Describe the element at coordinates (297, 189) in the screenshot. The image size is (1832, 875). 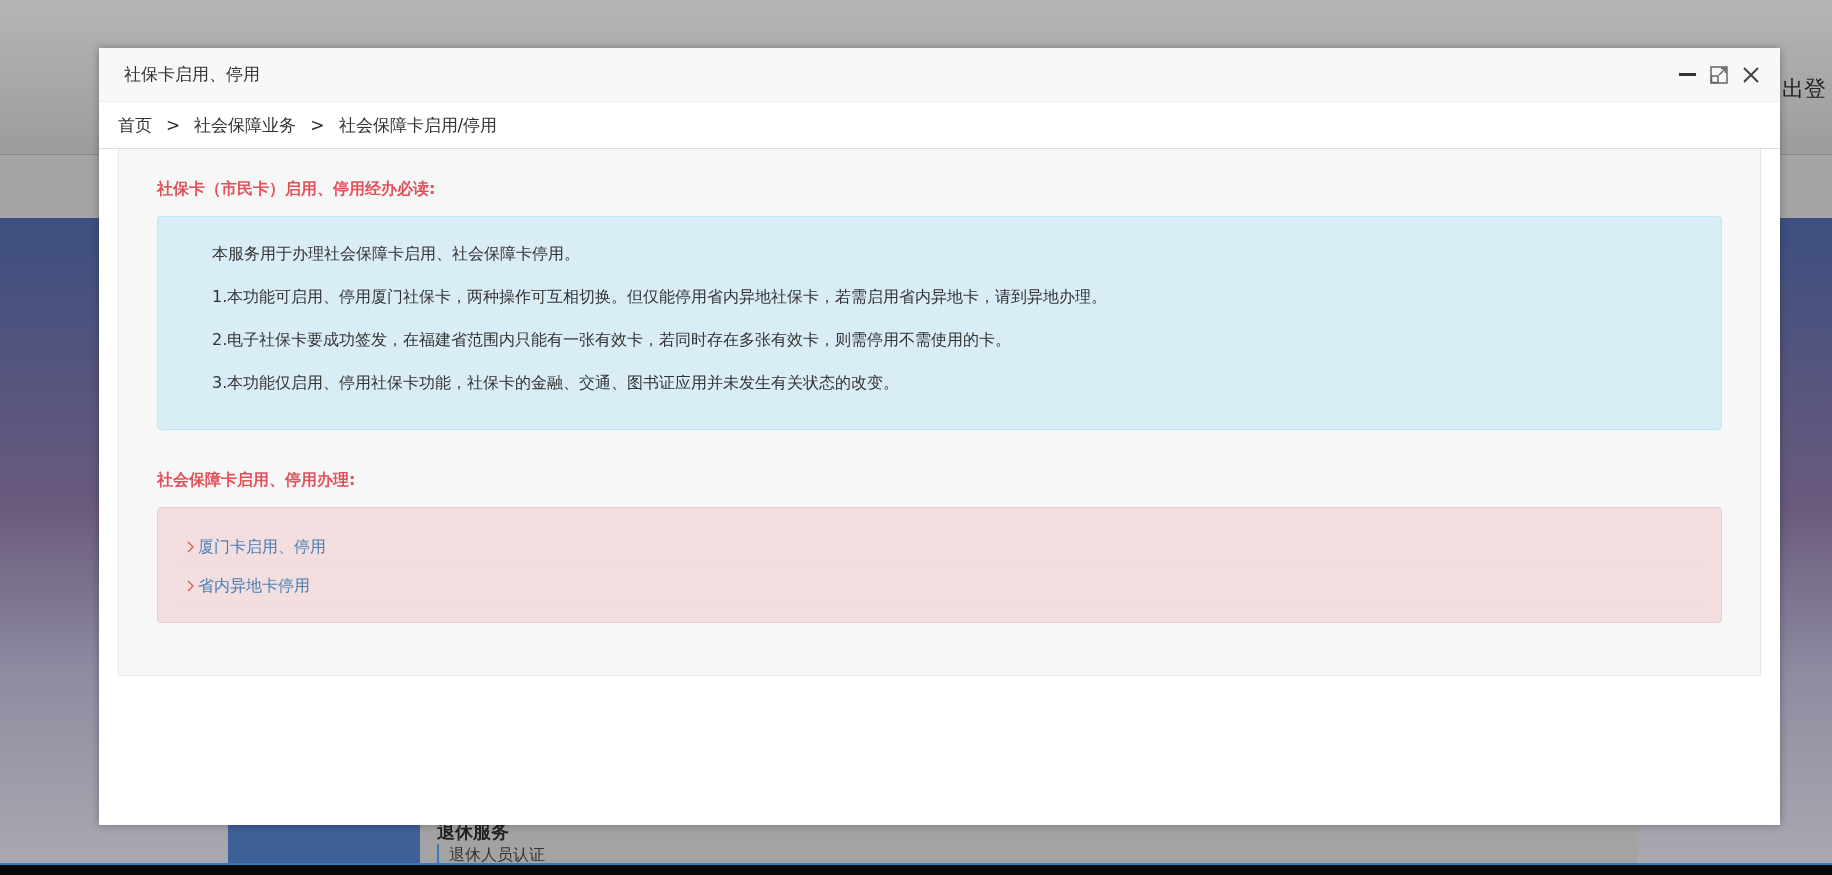
I see `section-heading: 社保卡（市民卡）启用、停用经办必读:` at that location.